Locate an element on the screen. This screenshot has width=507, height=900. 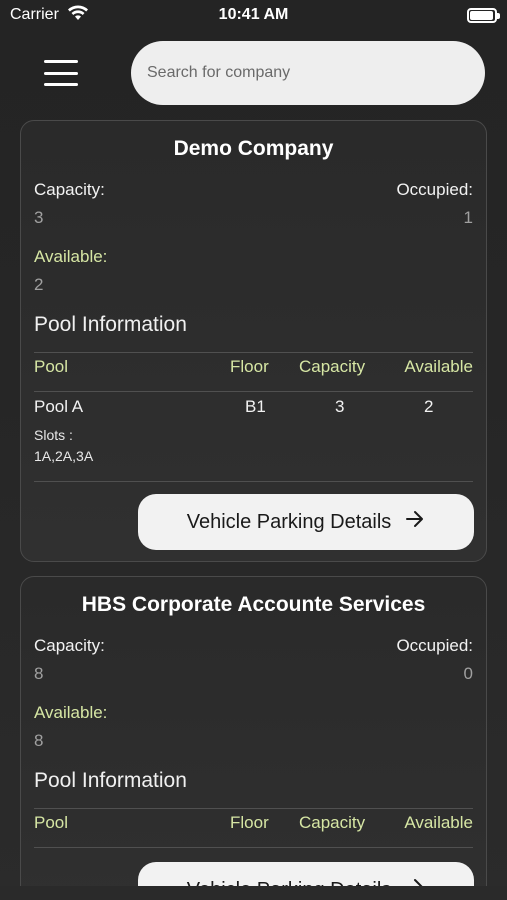
vehicle-parking-details-button: Vehicle Parking Details is located at coordinates (306, 522).